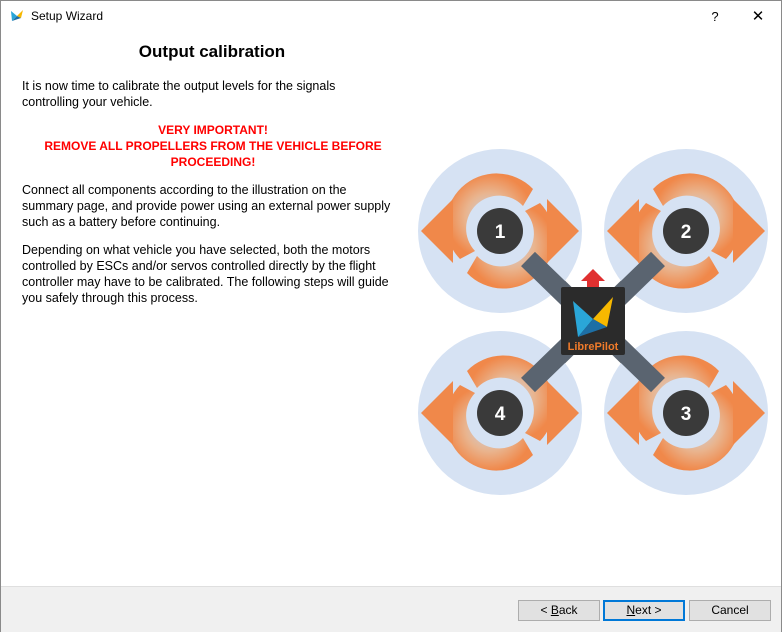 This screenshot has height=632, width=782. What do you see at coordinates (648, 610) in the screenshot?
I see `next-button-label: ext >` at bounding box center [648, 610].